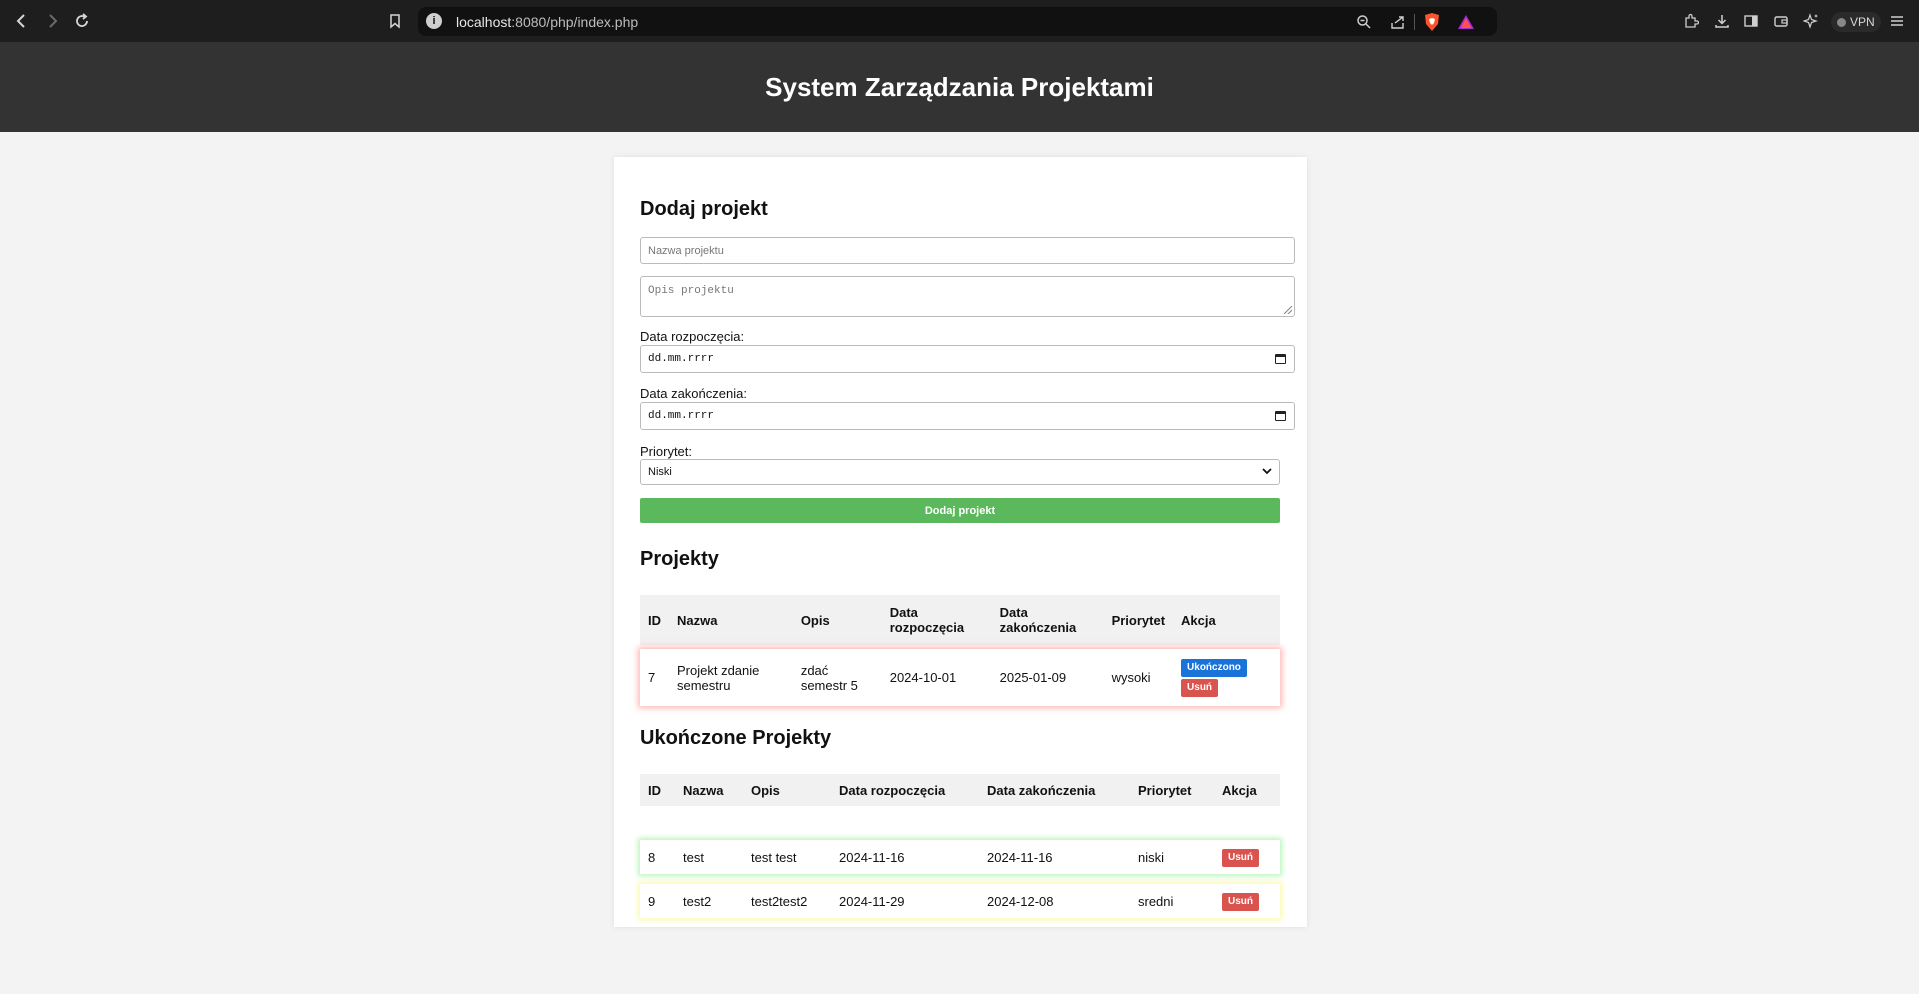 The width and height of the screenshot is (1919, 994). Describe the element at coordinates (967, 250) in the screenshot. I see `project-name-input: Nazwa projektu` at that location.